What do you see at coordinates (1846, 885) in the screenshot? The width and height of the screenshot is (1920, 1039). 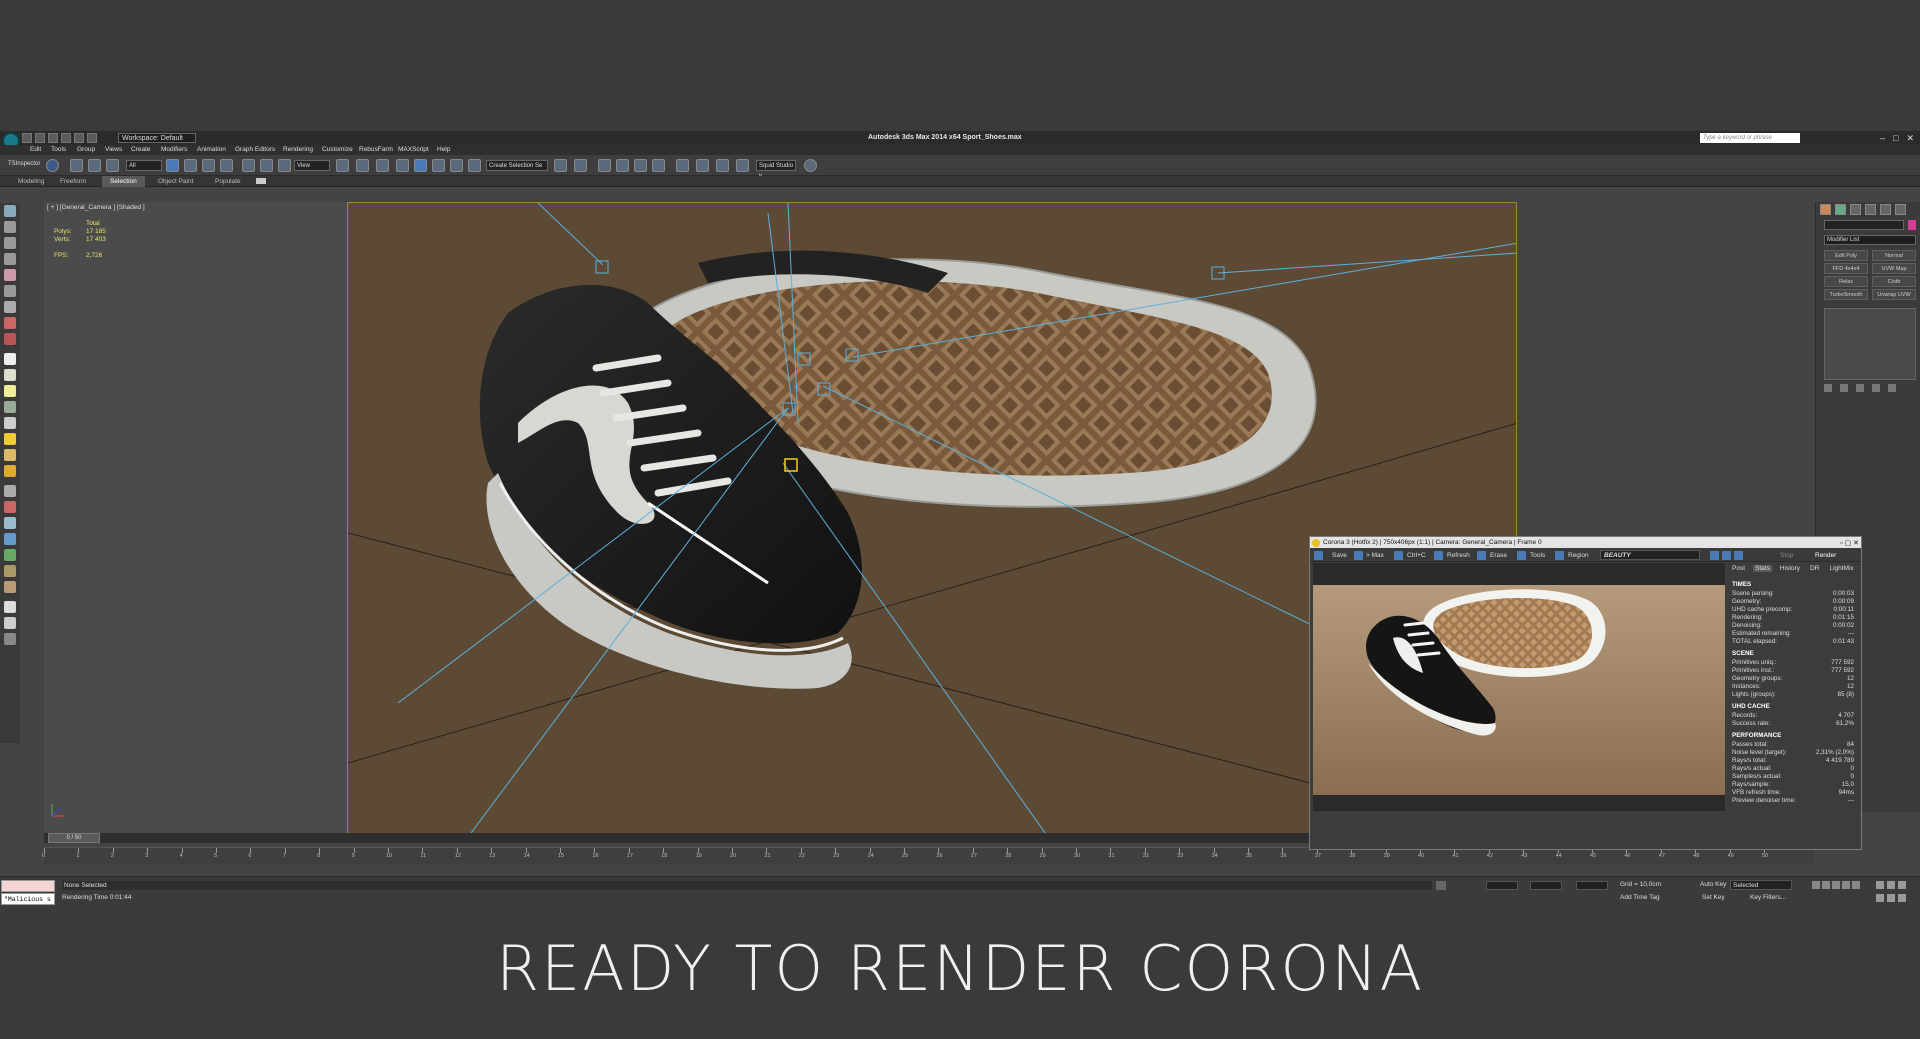 I see `next-frame-icon` at bounding box center [1846, 885].